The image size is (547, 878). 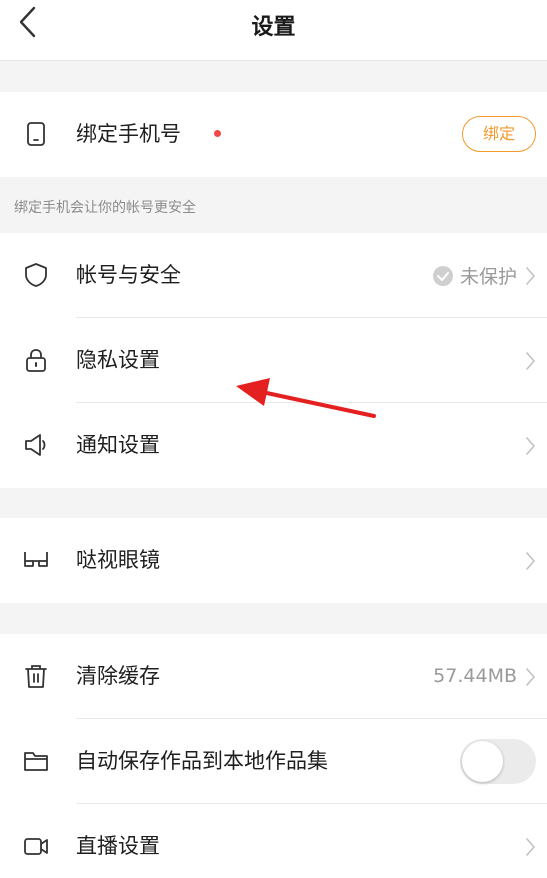 What do you see at coordinates (499, 134) in the screenshot?
I see `bind-button: 绑定` at bounding box center [499, 134].